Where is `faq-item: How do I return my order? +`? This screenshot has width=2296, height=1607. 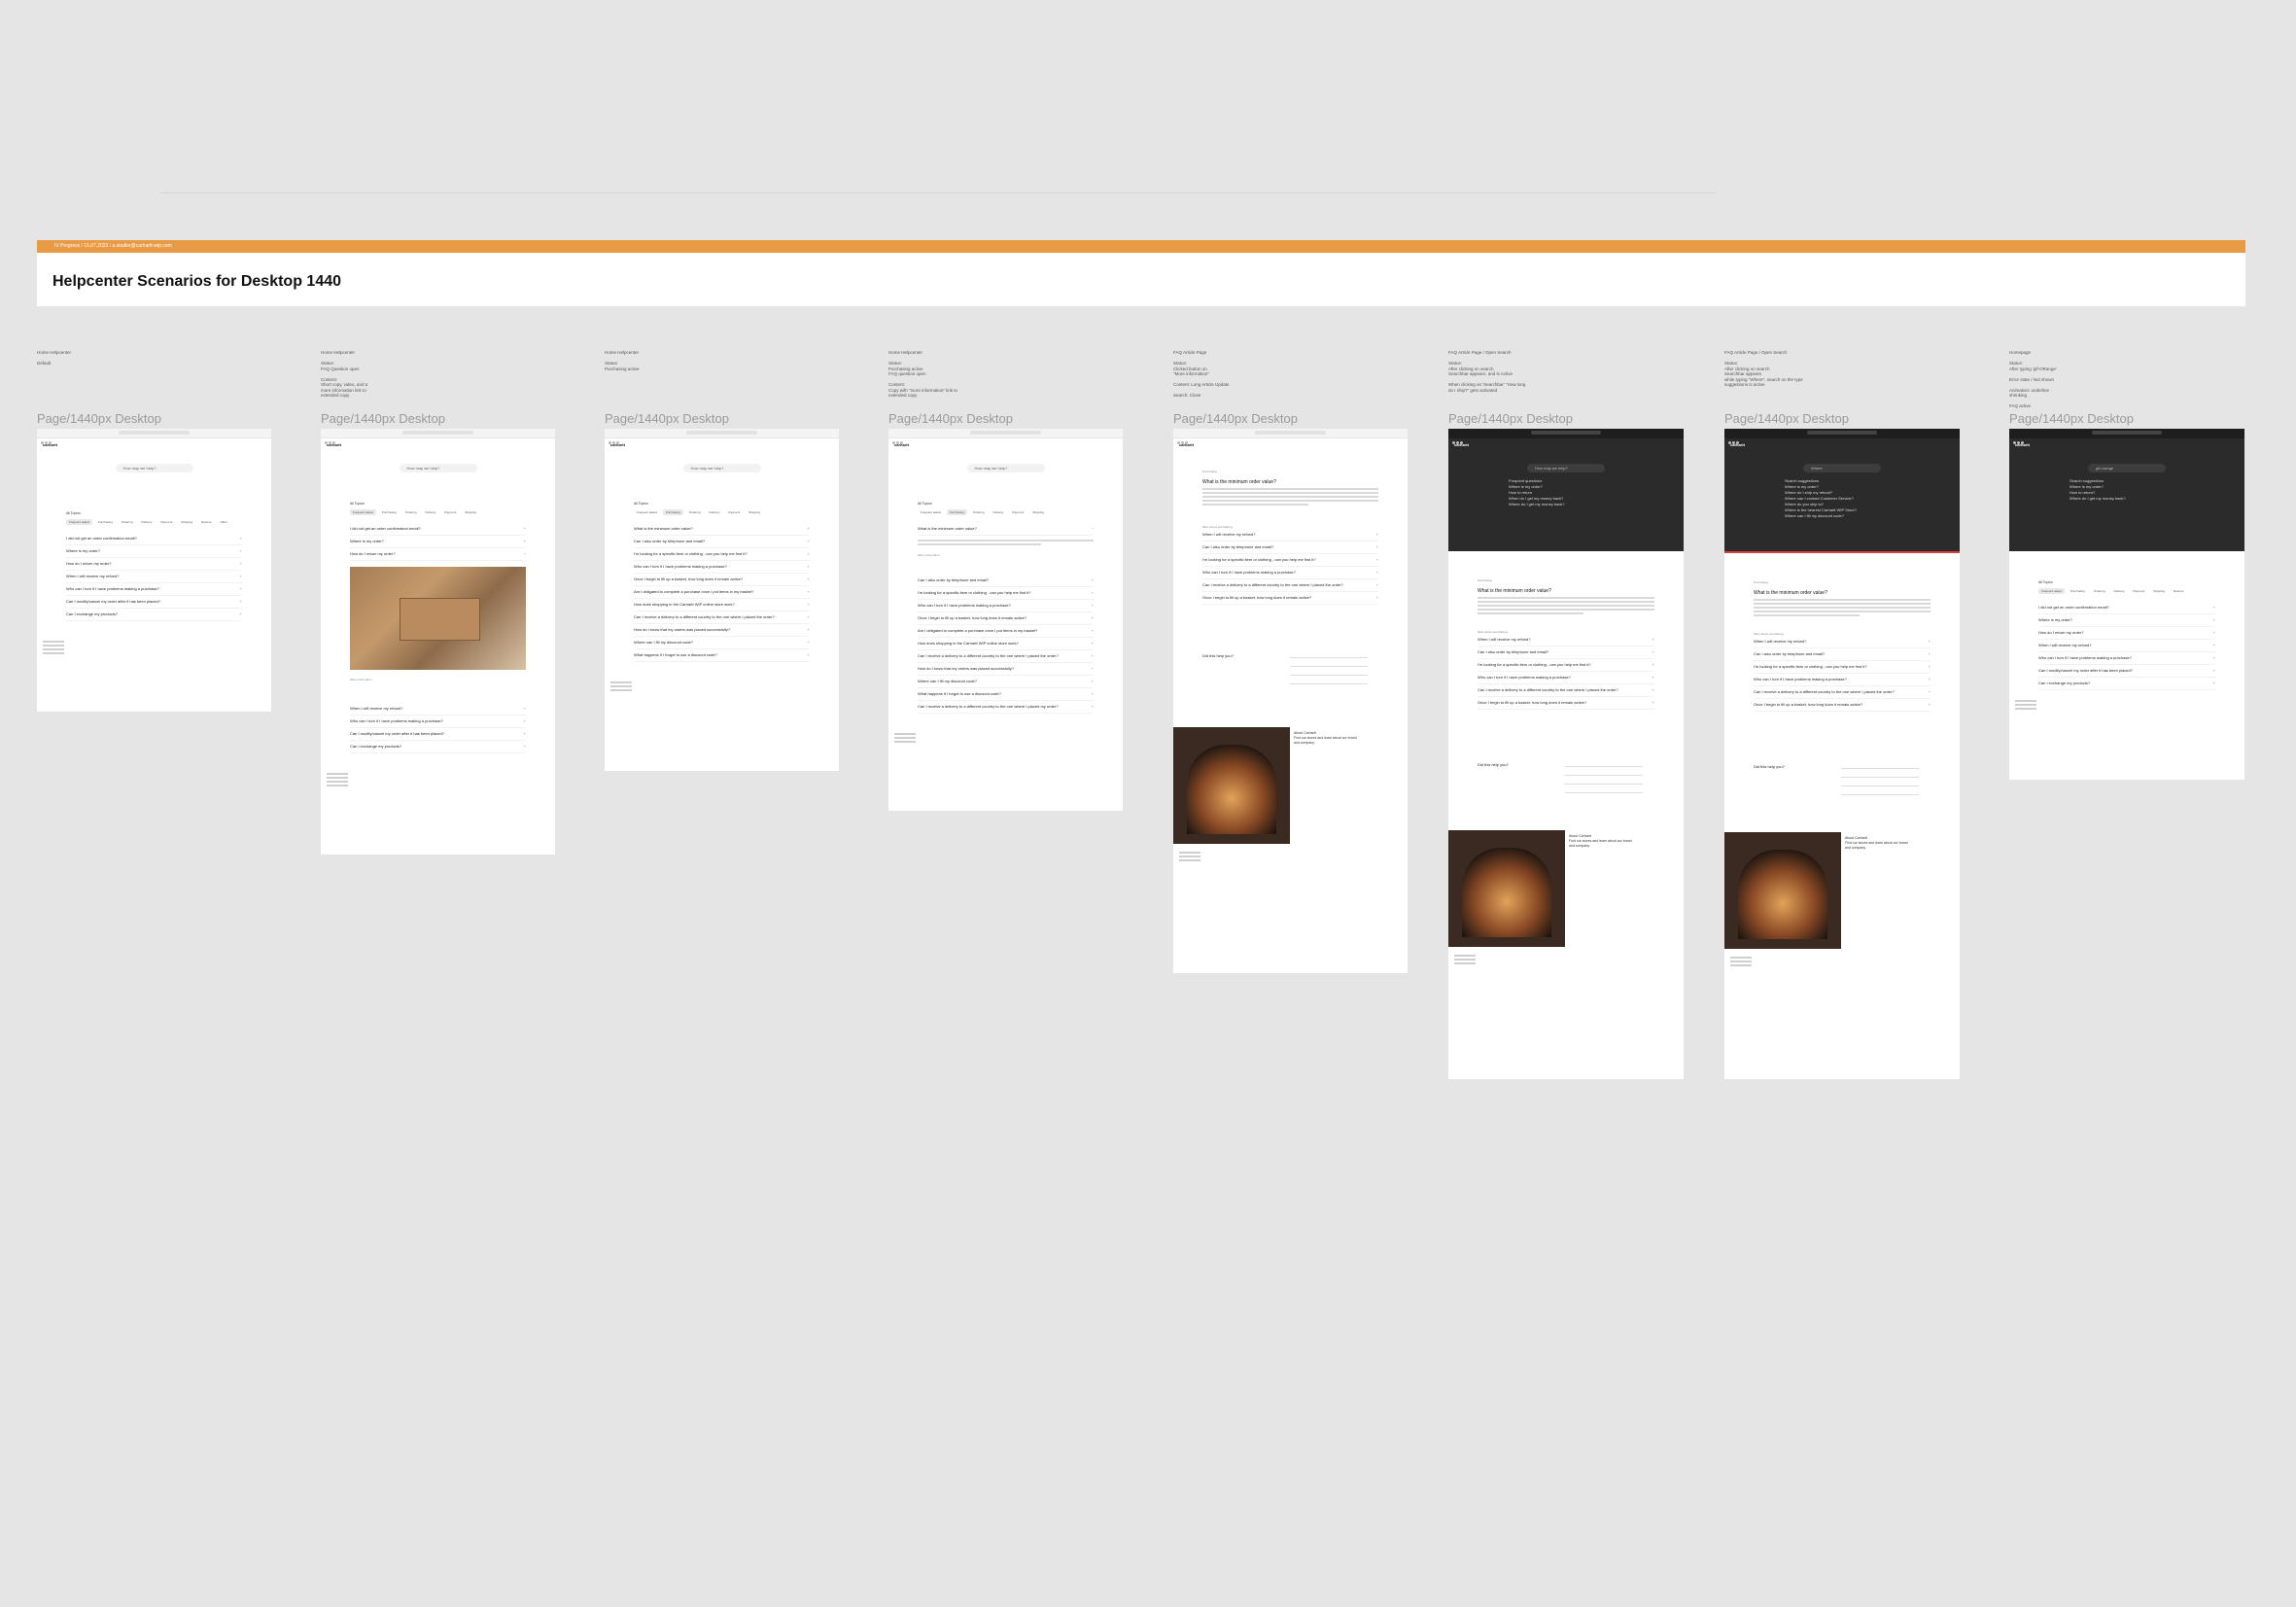
faq-item: How do I return my order? + is located at coordinates (154, 564).